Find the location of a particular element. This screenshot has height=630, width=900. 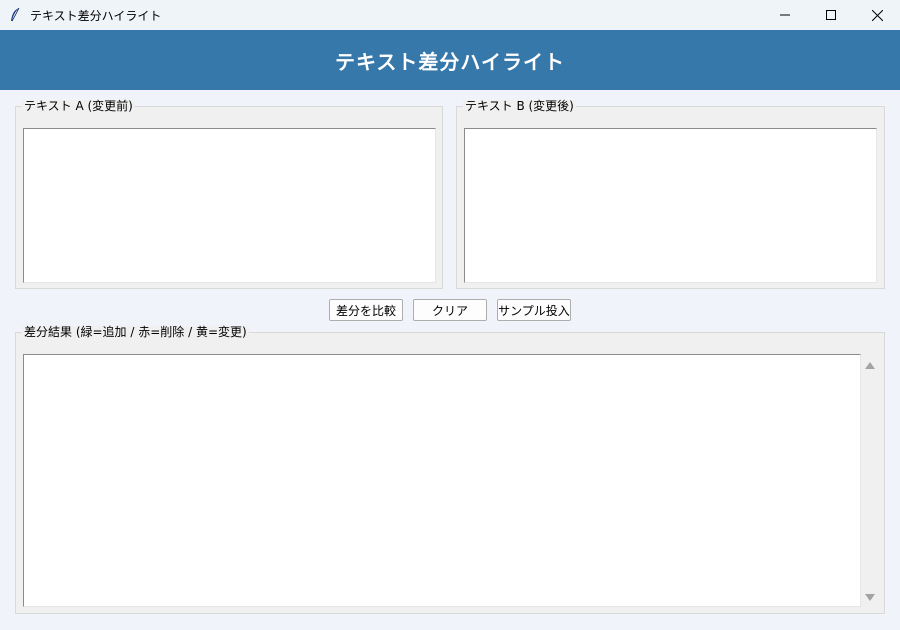

text-b-label: テキスト B (変更後) is located at coordinates (519, 106).